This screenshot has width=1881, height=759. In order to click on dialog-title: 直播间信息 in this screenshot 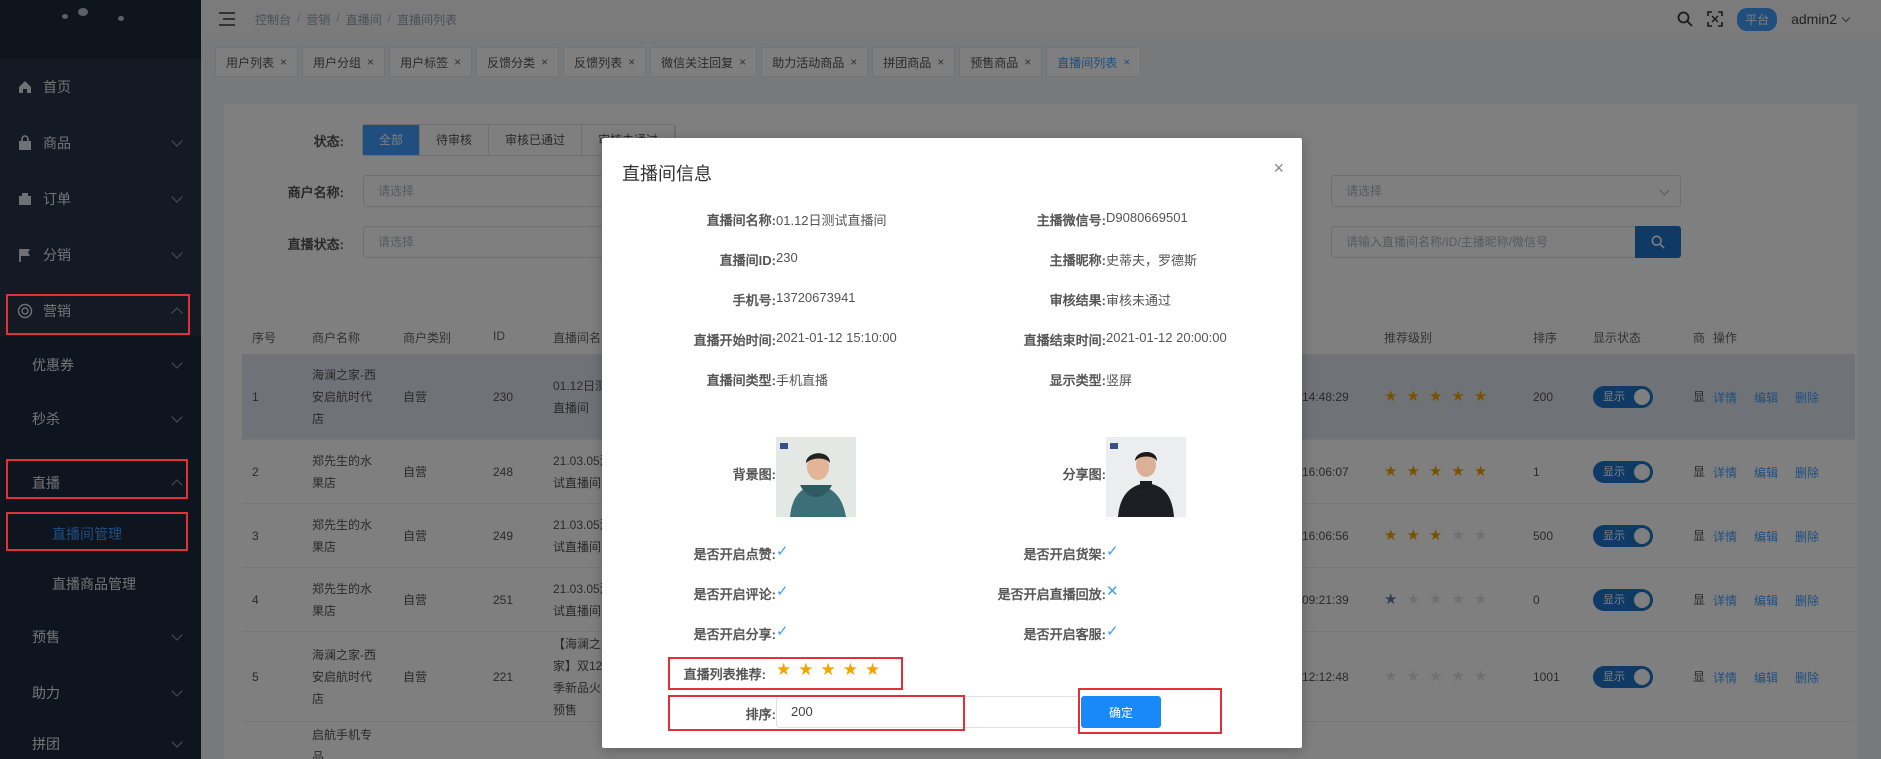, I will do `click(667, 174)`.